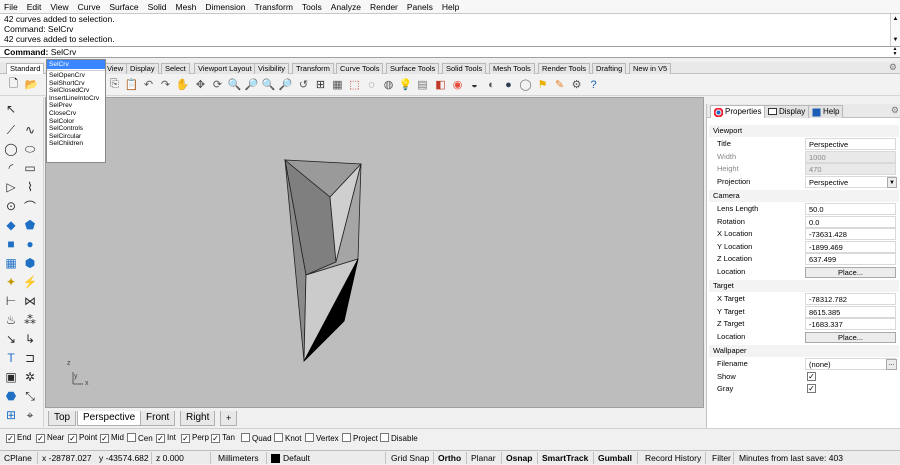 This screenshot has width=900, height=465. Describe the element at coordinates (360, 438) in the screenshot. I see `osnap-project: Project` at that location.